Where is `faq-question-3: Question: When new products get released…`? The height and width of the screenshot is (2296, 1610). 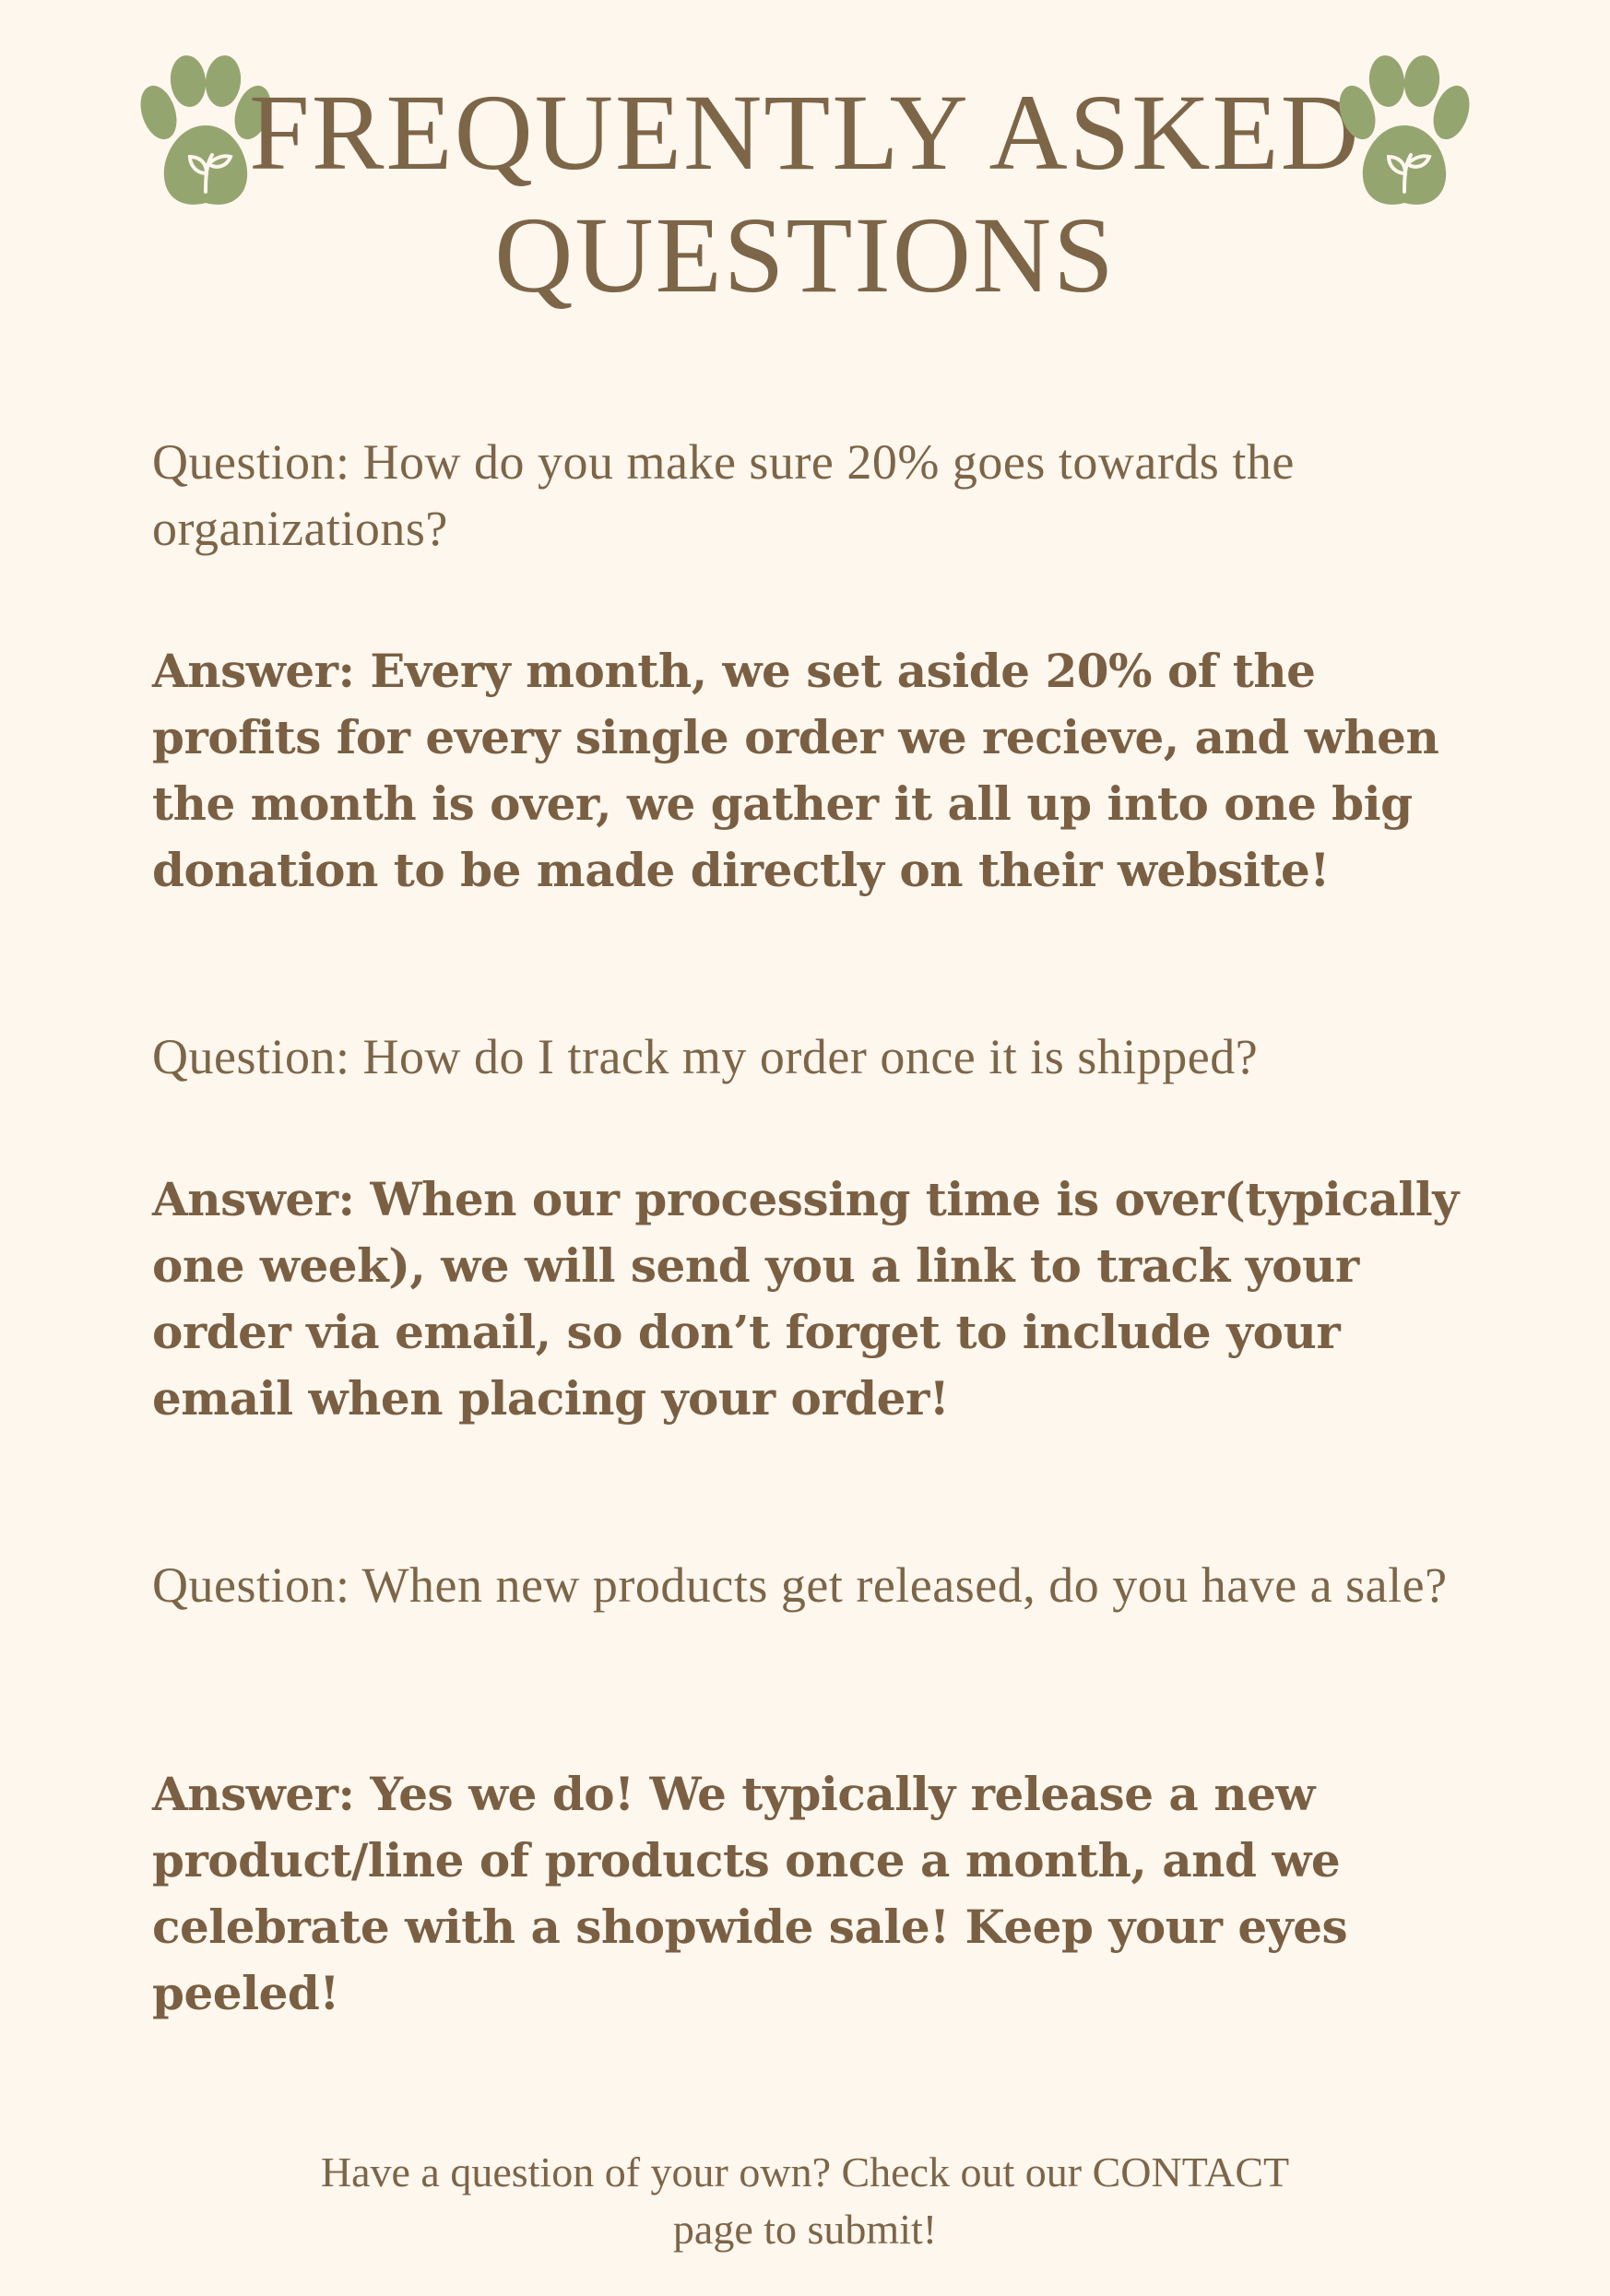 faq-question-3: Question: When new products get released… is located at coordinates (800, 1585).